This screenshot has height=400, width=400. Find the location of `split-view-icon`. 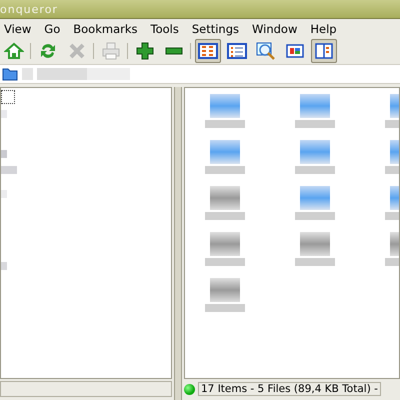

split-view-icon is located at coordinates (324, 51).